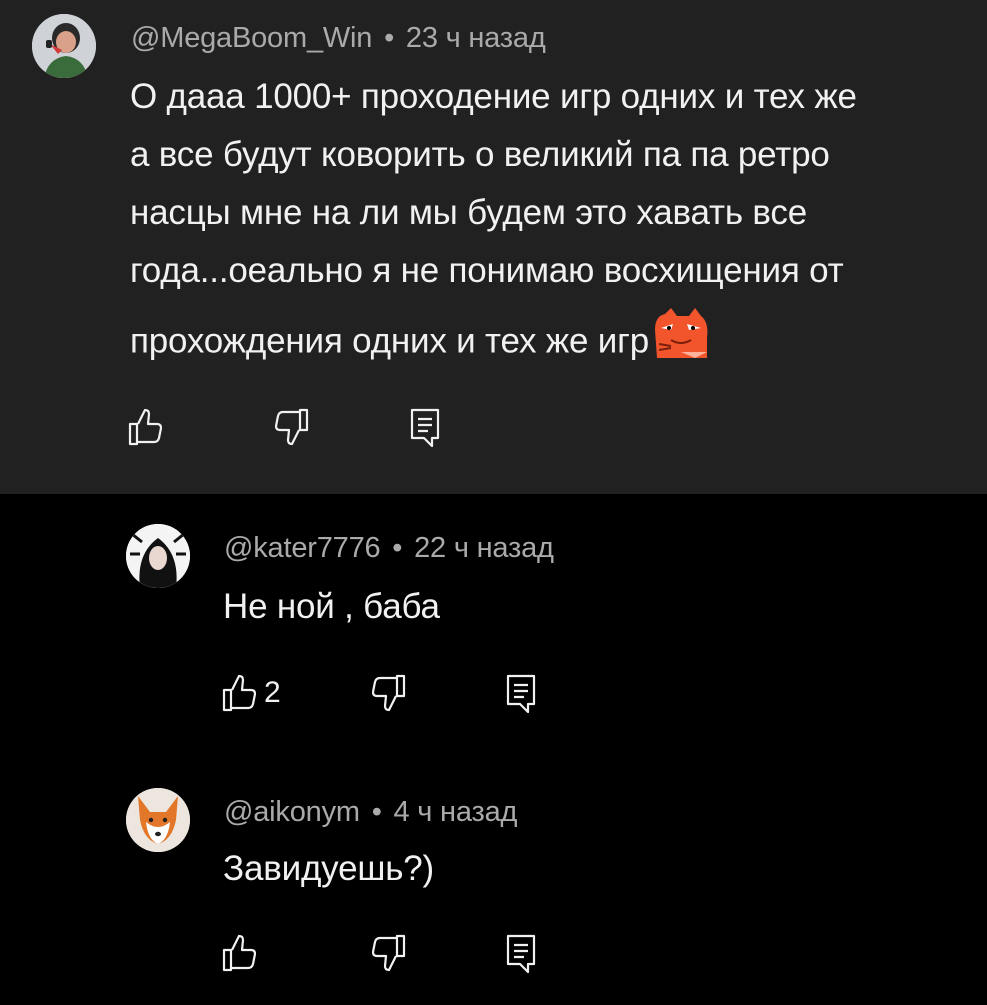 Image resolution: width=987 pixels, height=1005 pixels. I want to click on fox-avatar-icon, so click(158, 820).